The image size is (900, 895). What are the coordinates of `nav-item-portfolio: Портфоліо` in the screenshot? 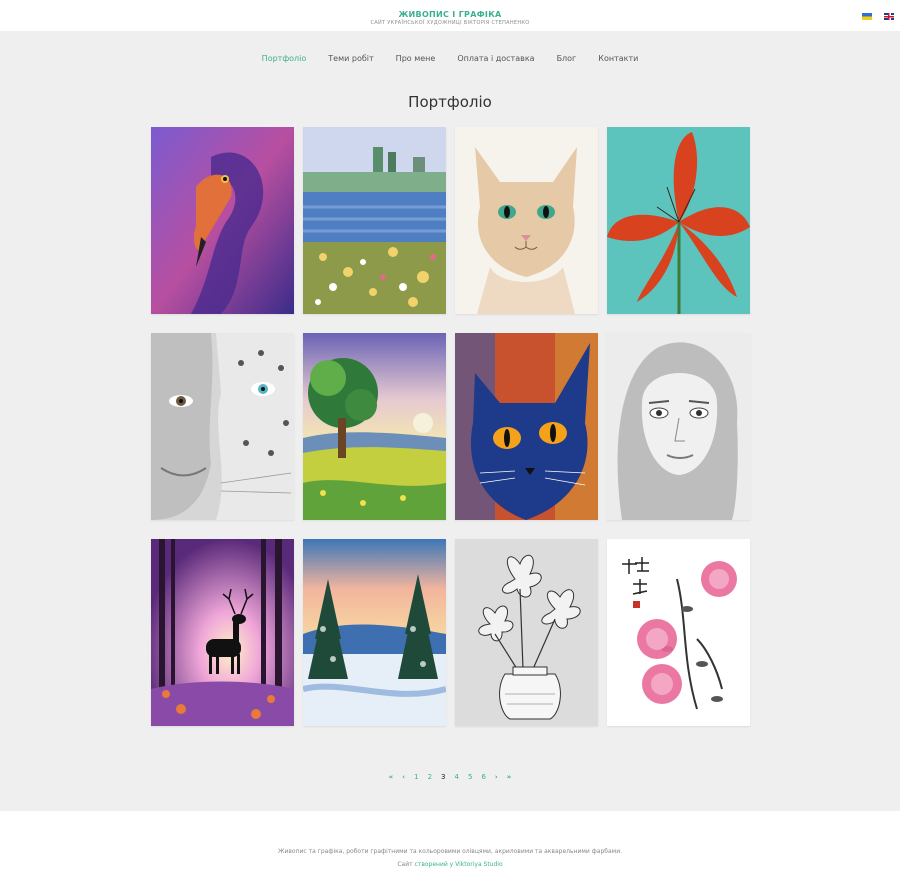 It's located at (284, 58).